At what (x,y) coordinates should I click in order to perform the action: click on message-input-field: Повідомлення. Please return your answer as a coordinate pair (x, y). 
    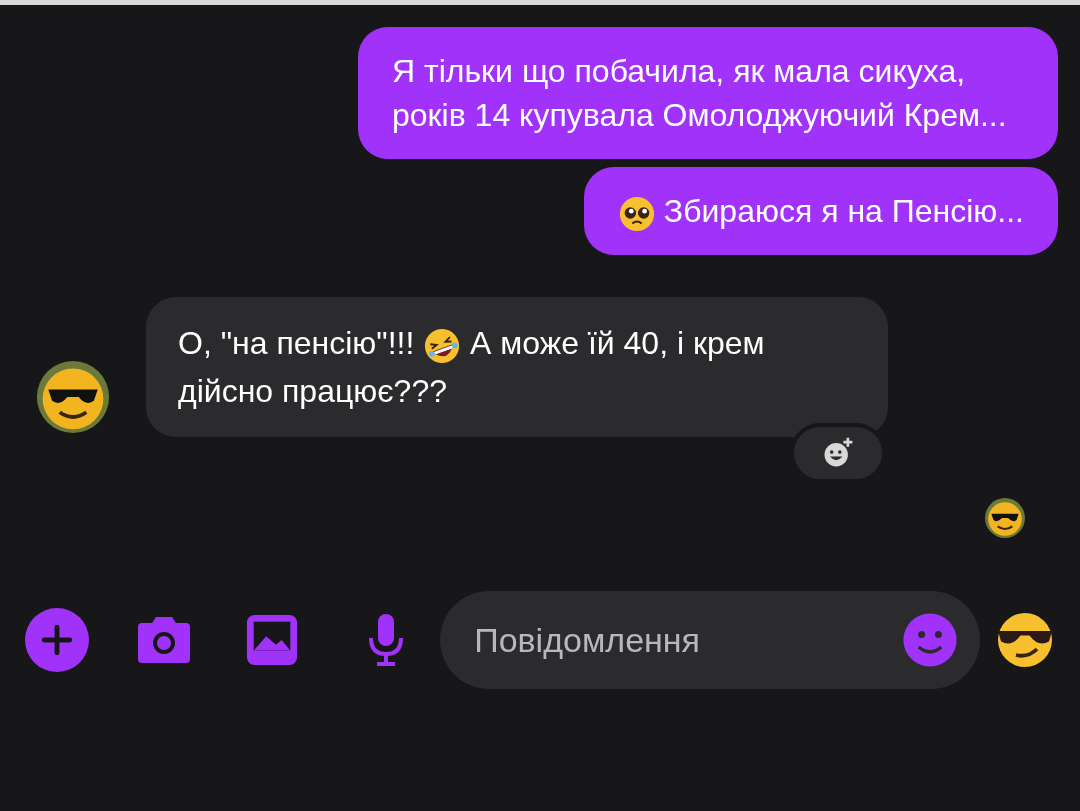
    Looking at the image, I should click on (710, 640).